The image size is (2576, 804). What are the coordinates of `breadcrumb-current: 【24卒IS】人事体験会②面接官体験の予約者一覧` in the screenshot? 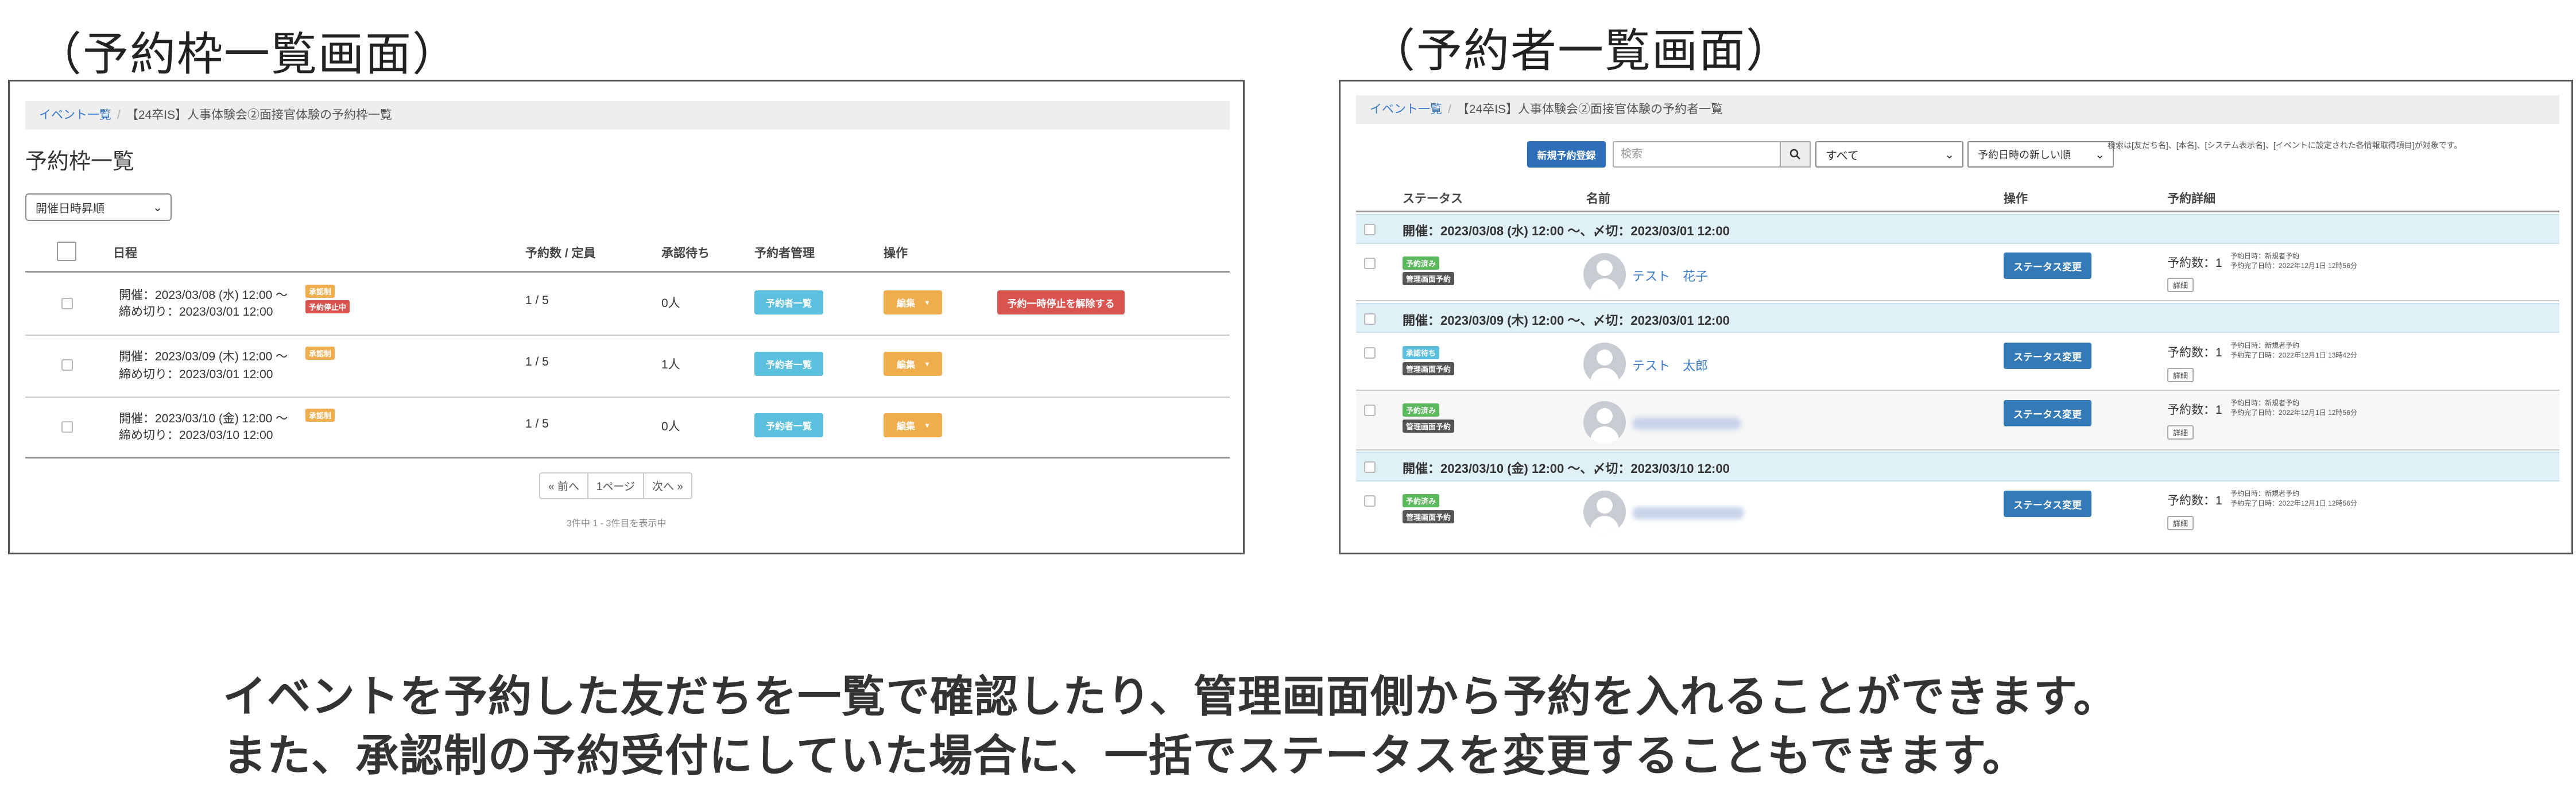 It's located at (1589, 109).